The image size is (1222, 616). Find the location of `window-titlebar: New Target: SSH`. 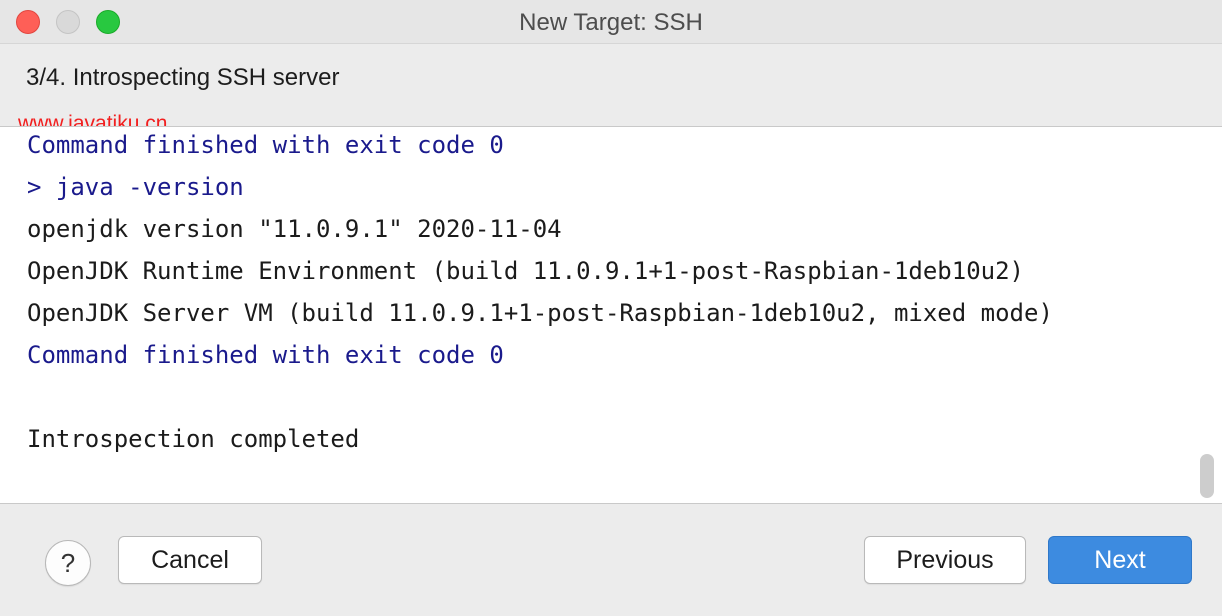

window-titlebar: New Target: SSH is located at coordinates (611, 22).